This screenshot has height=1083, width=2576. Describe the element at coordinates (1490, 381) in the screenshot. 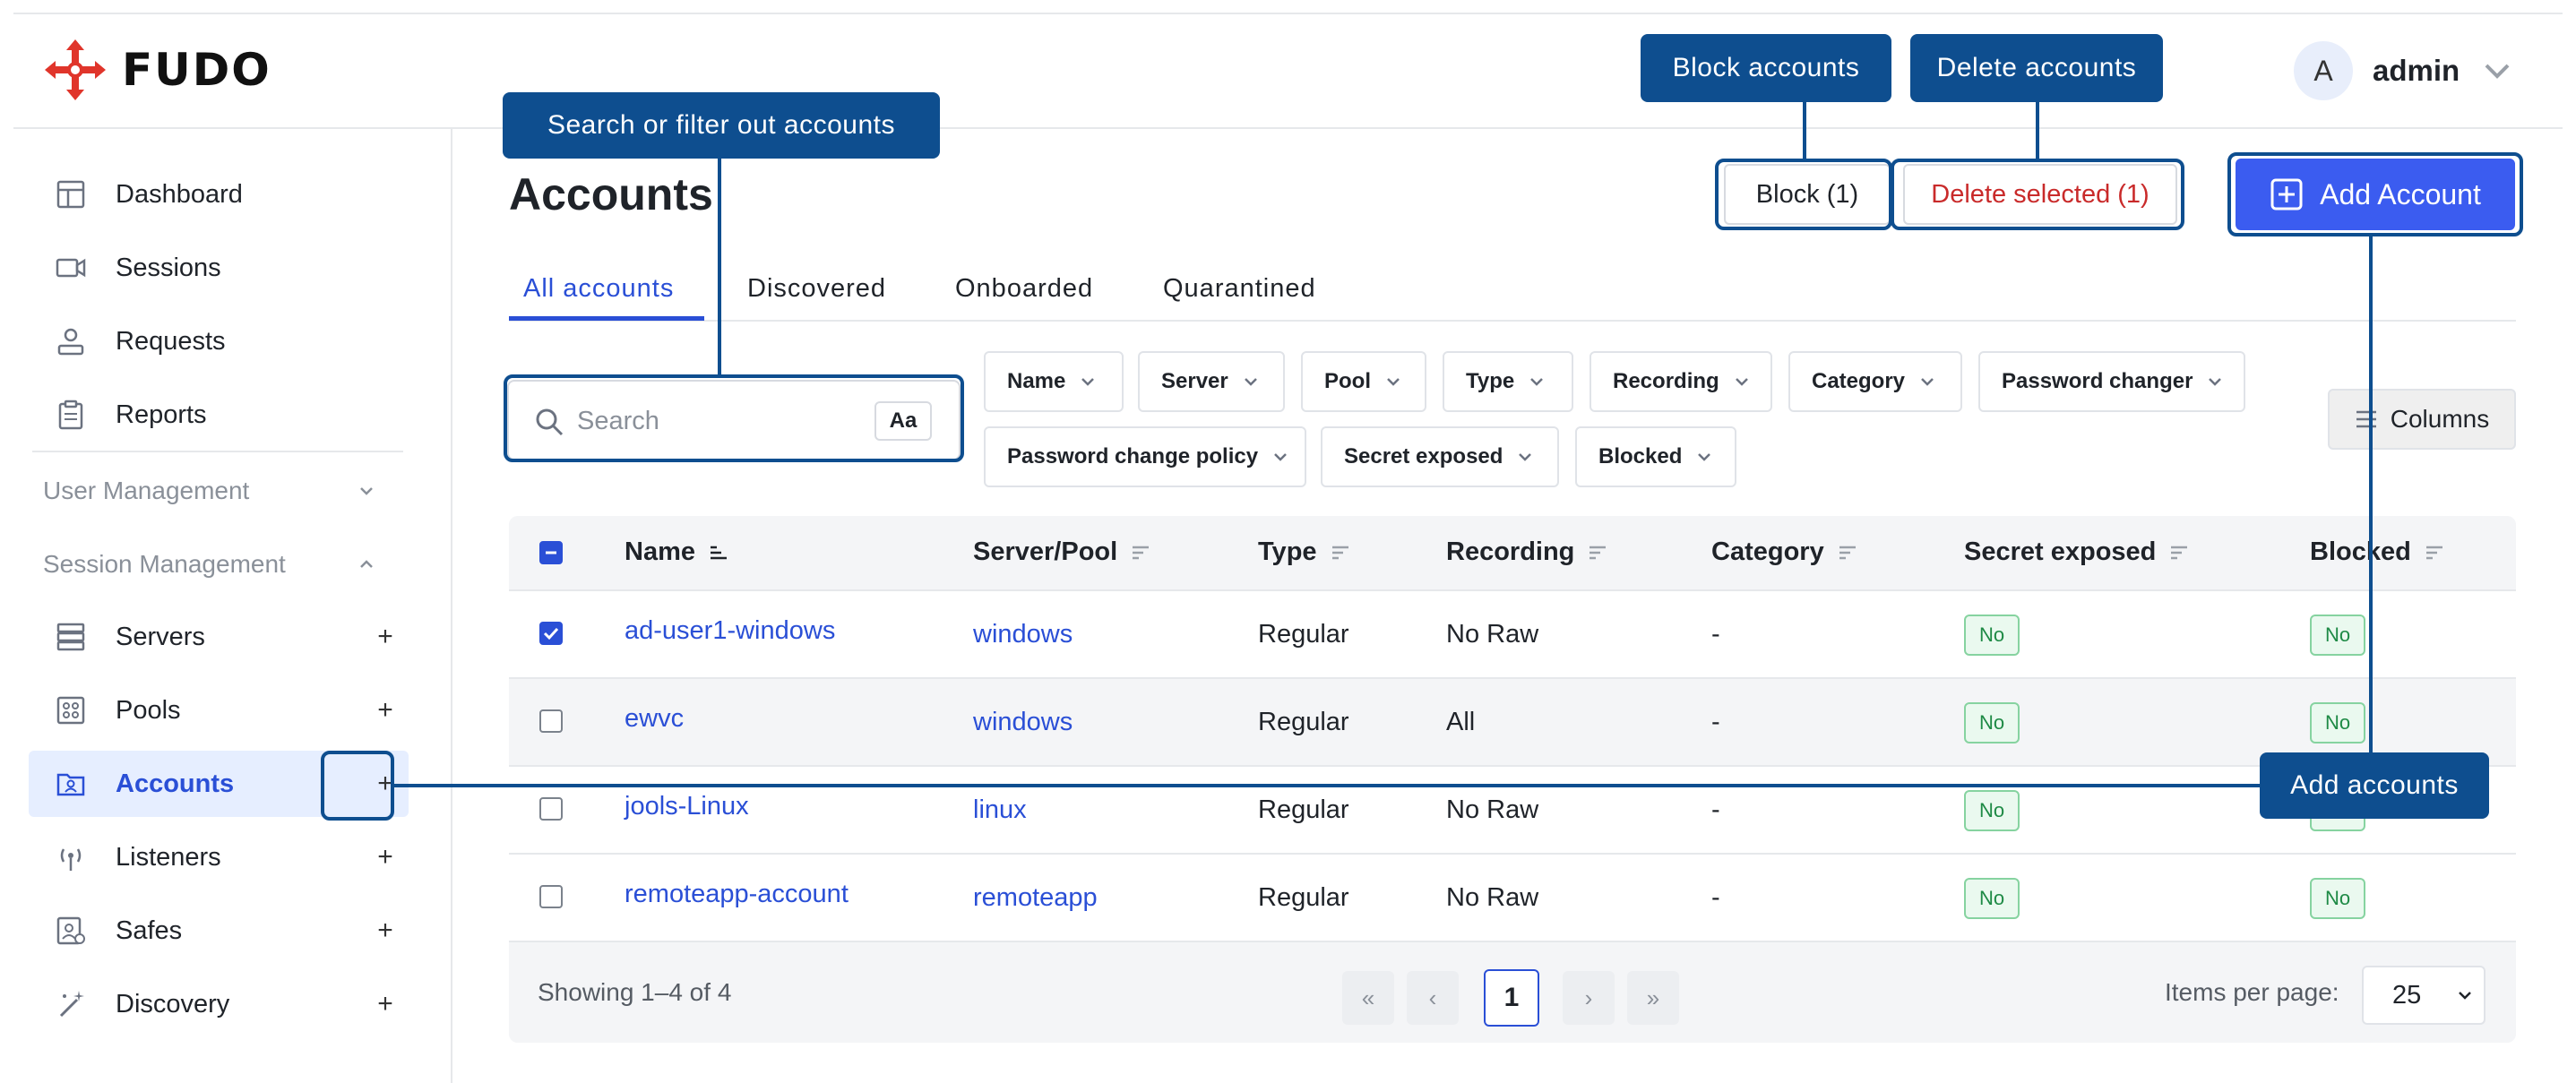

I see `filter-label: Type` at that location.